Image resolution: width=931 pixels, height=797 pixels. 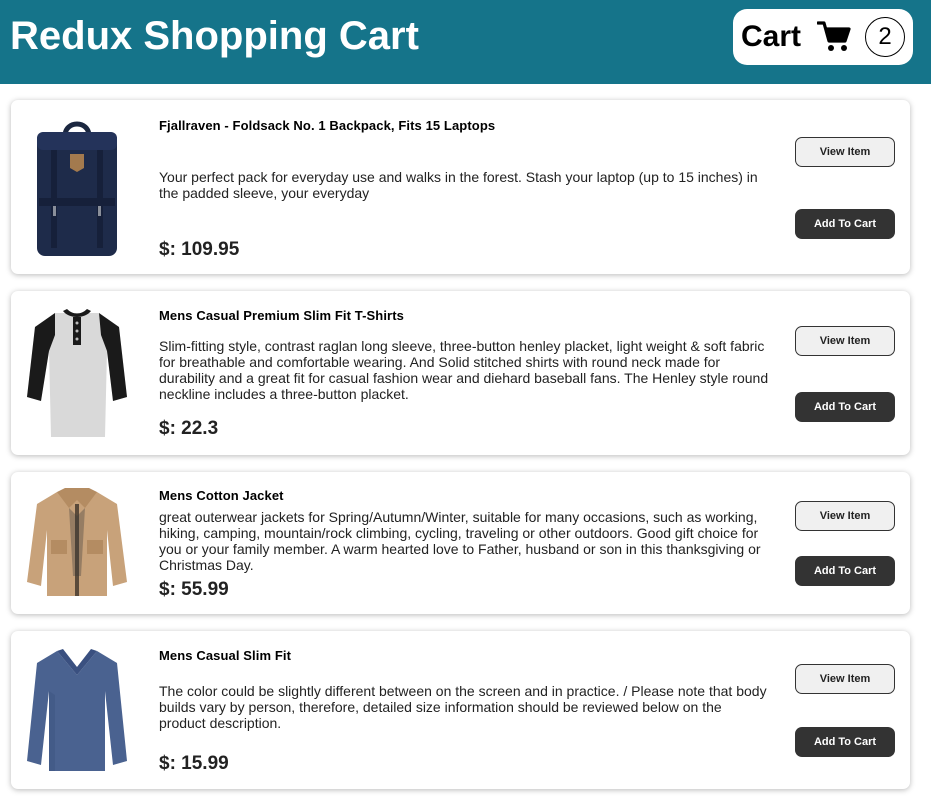 I want to click on cart-label: Cart, so click(x=771, y=36).